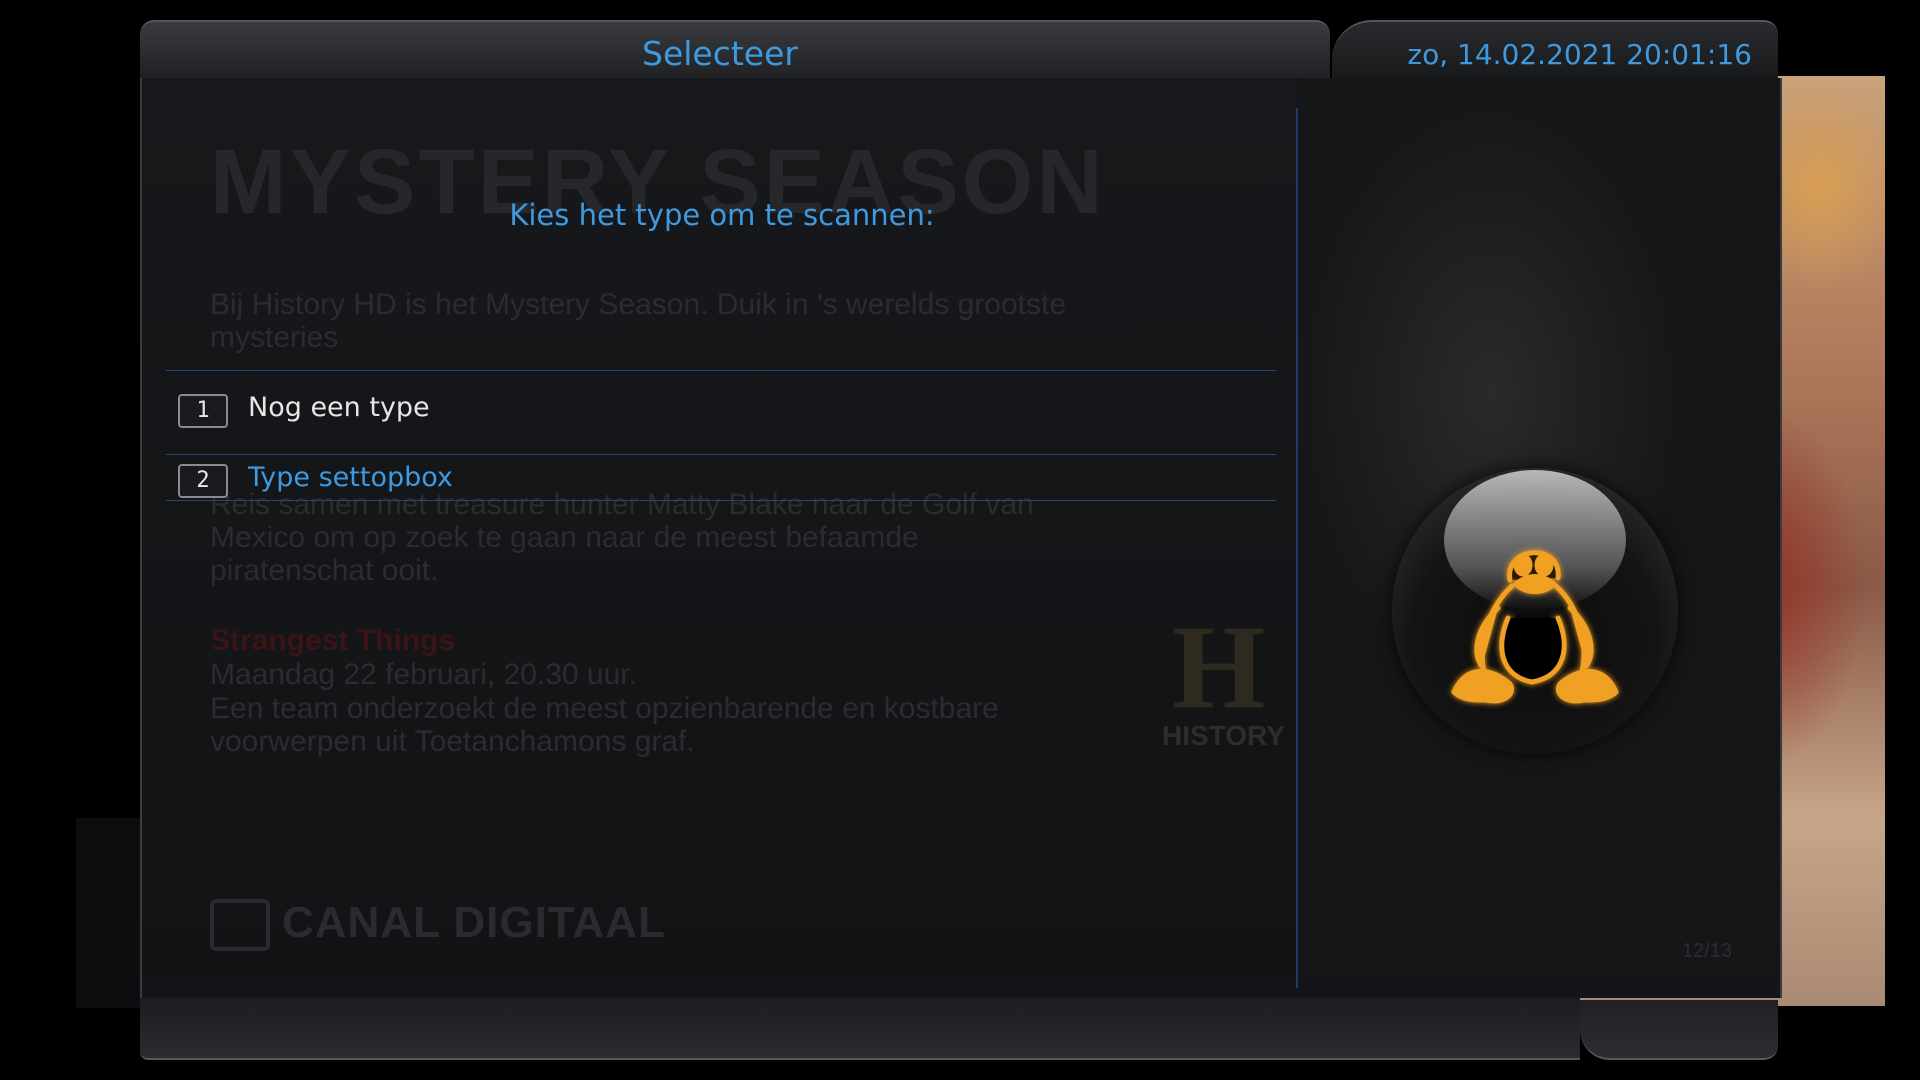  I want to click on tux-penguin-icon, so click(1535, 627).